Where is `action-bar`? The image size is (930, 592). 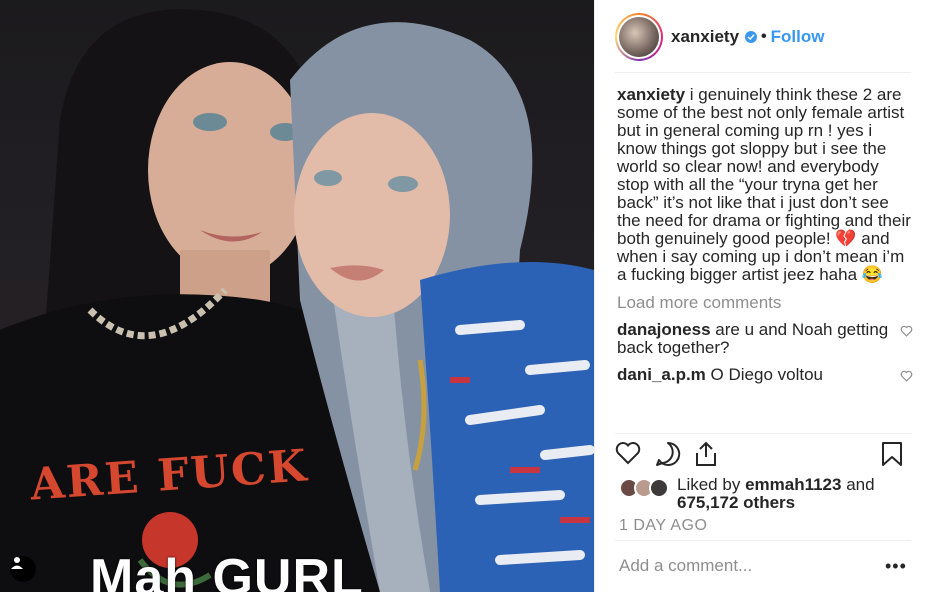 action-bar is located at coordinates (763, 456).